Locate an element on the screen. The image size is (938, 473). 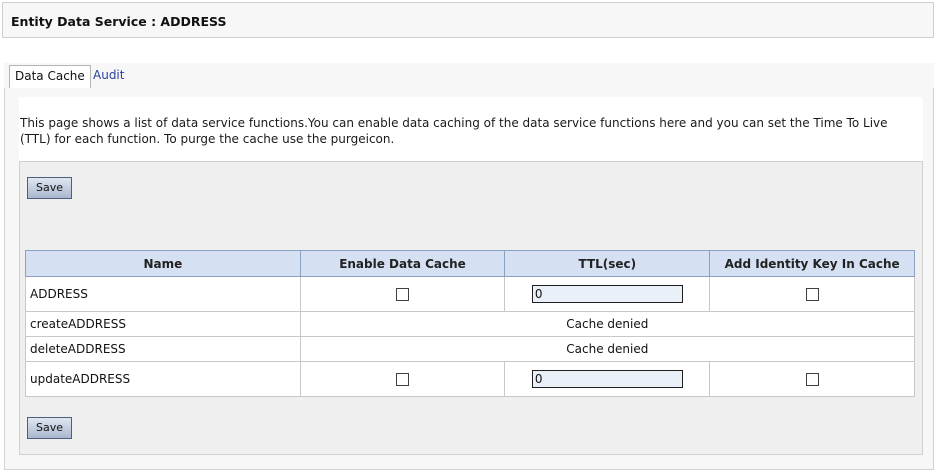
table-row: updateADDRESS 0 is located at coordinates (470, 379).